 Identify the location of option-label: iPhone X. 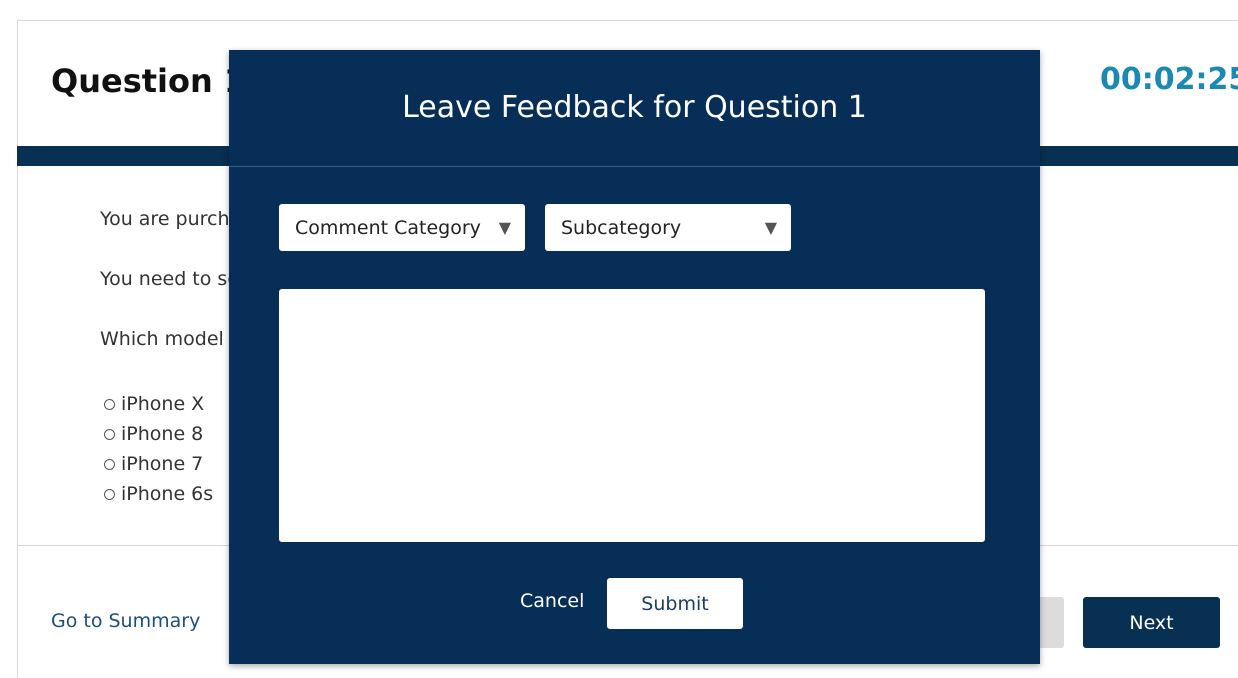
(163, 404).